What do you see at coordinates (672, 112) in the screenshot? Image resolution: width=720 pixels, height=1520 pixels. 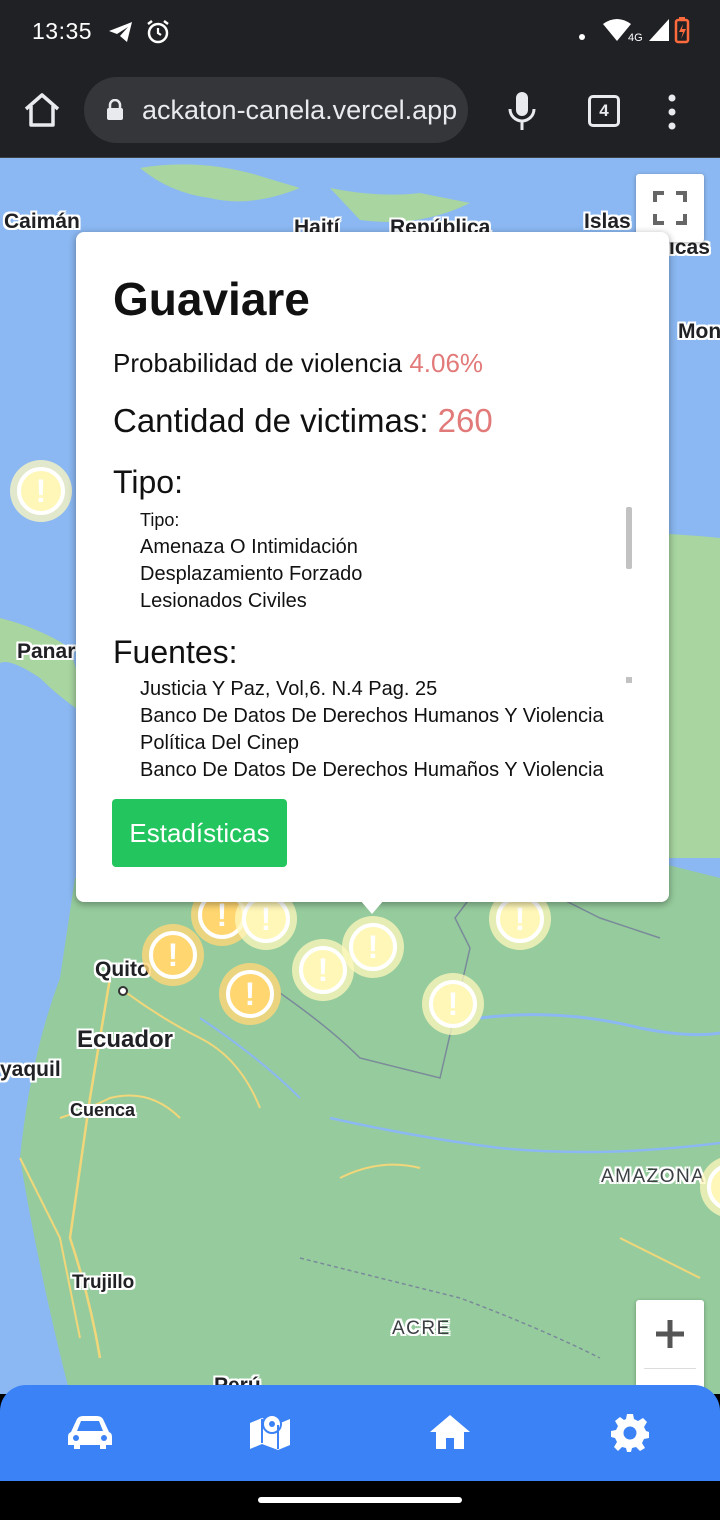 I see `more-vert-icon` at bounding box center [672, 112].